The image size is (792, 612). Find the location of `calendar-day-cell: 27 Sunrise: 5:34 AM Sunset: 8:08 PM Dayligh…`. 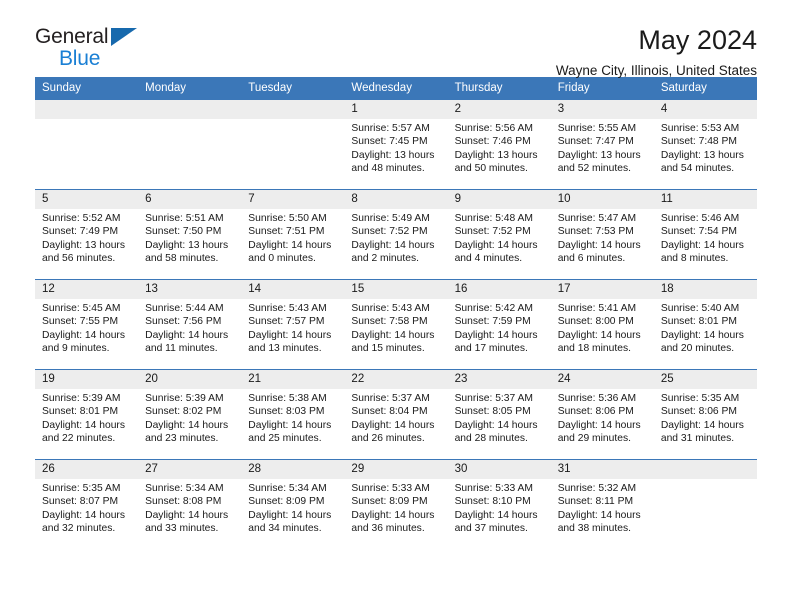

calendar-day-cell: 27 Sunrise: 5:34 AM Sunset: 8:08 PM Dayligh… is located at coordinates (190, 504).